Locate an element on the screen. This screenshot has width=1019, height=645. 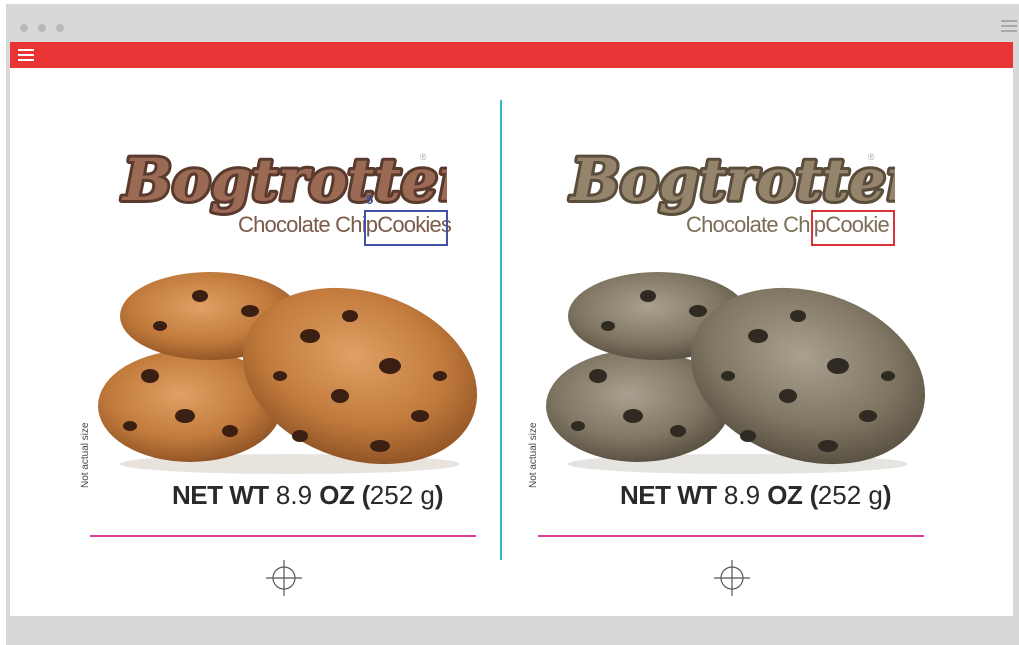
title-bar is located at coordinates (512, 25).